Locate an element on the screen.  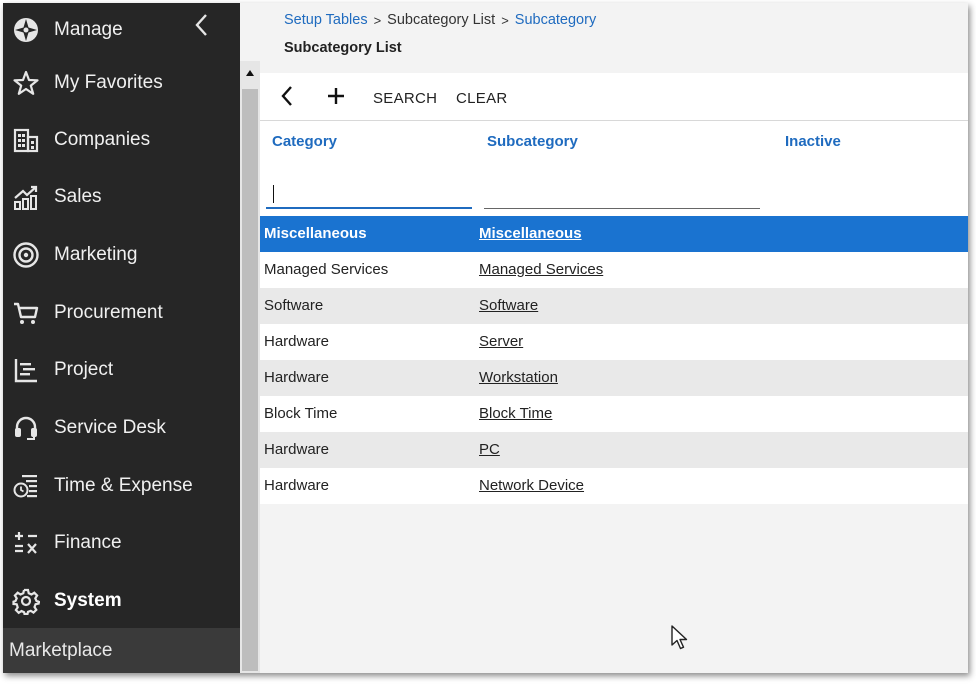
category-cell: Miscellaneous is located at coordinates (315, 233).